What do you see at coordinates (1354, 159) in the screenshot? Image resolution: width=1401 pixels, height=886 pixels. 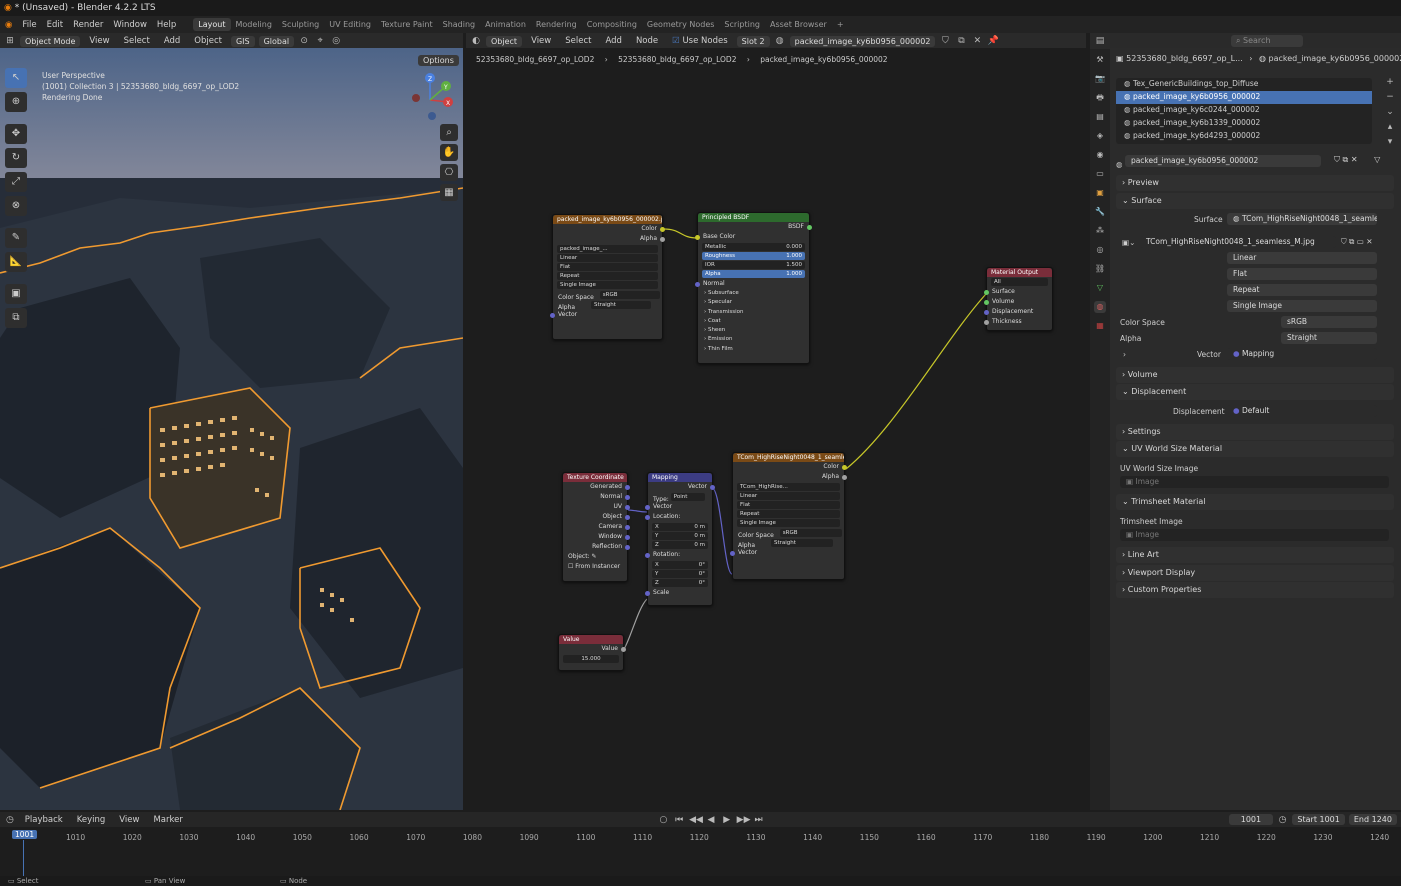 I see `unlink-close-icon: ✕` at bounding box center [1354, 159].